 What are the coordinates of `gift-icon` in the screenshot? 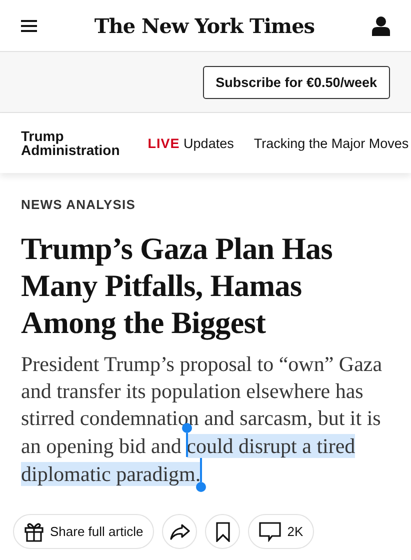 It's located at (34, 532).